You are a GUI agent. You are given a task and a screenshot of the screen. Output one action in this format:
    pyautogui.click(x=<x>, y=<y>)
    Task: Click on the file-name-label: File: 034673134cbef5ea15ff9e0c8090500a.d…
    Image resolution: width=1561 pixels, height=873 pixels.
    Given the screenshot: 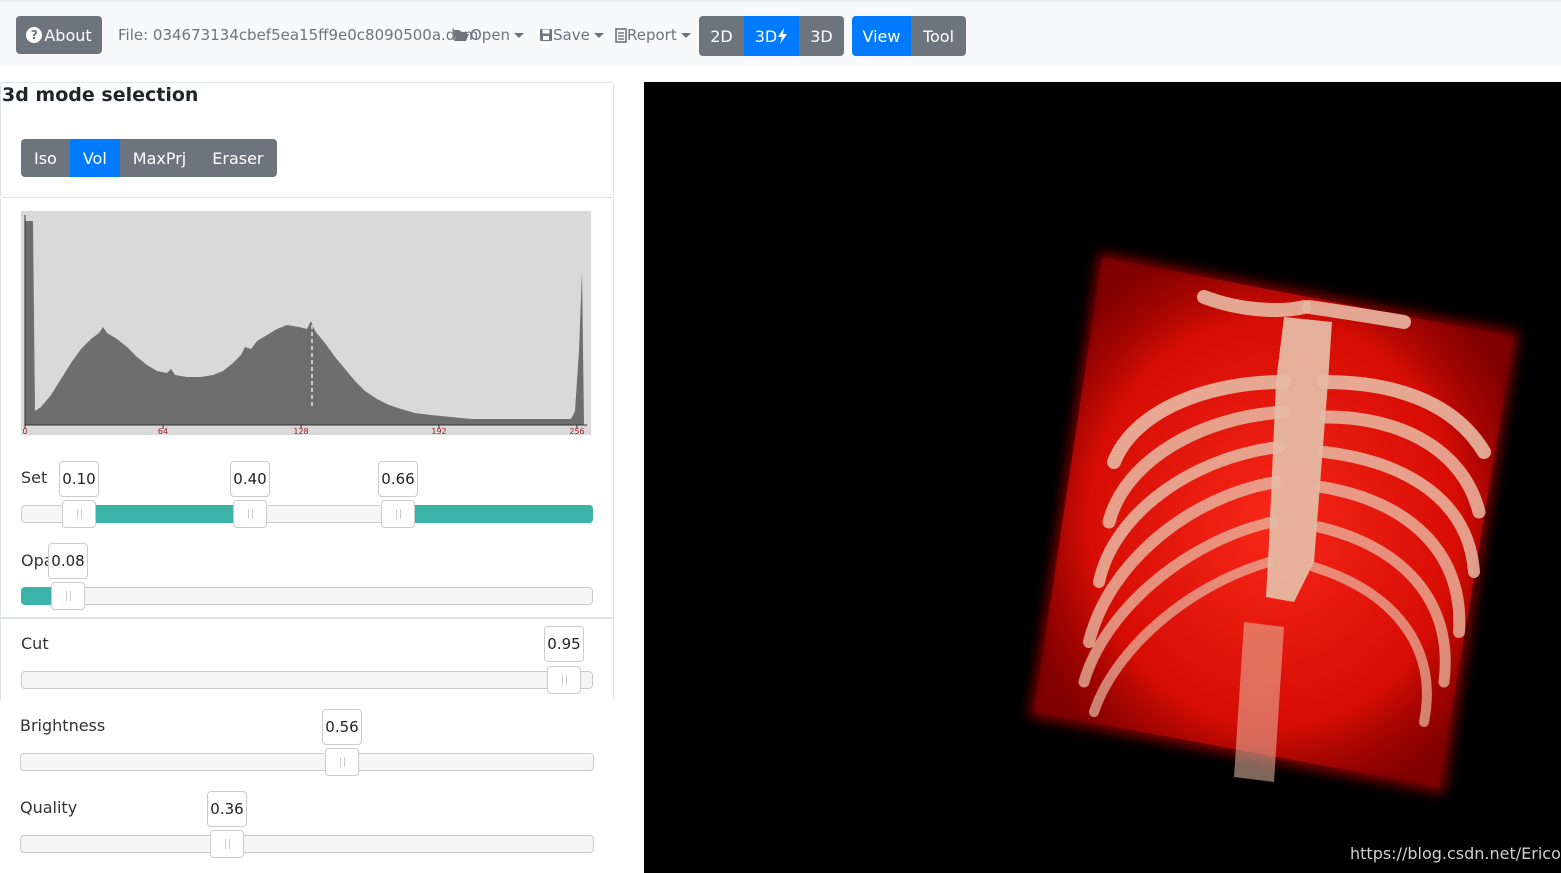 What is the action you would take?
    pyautogui.click(x=298, y=35)
    